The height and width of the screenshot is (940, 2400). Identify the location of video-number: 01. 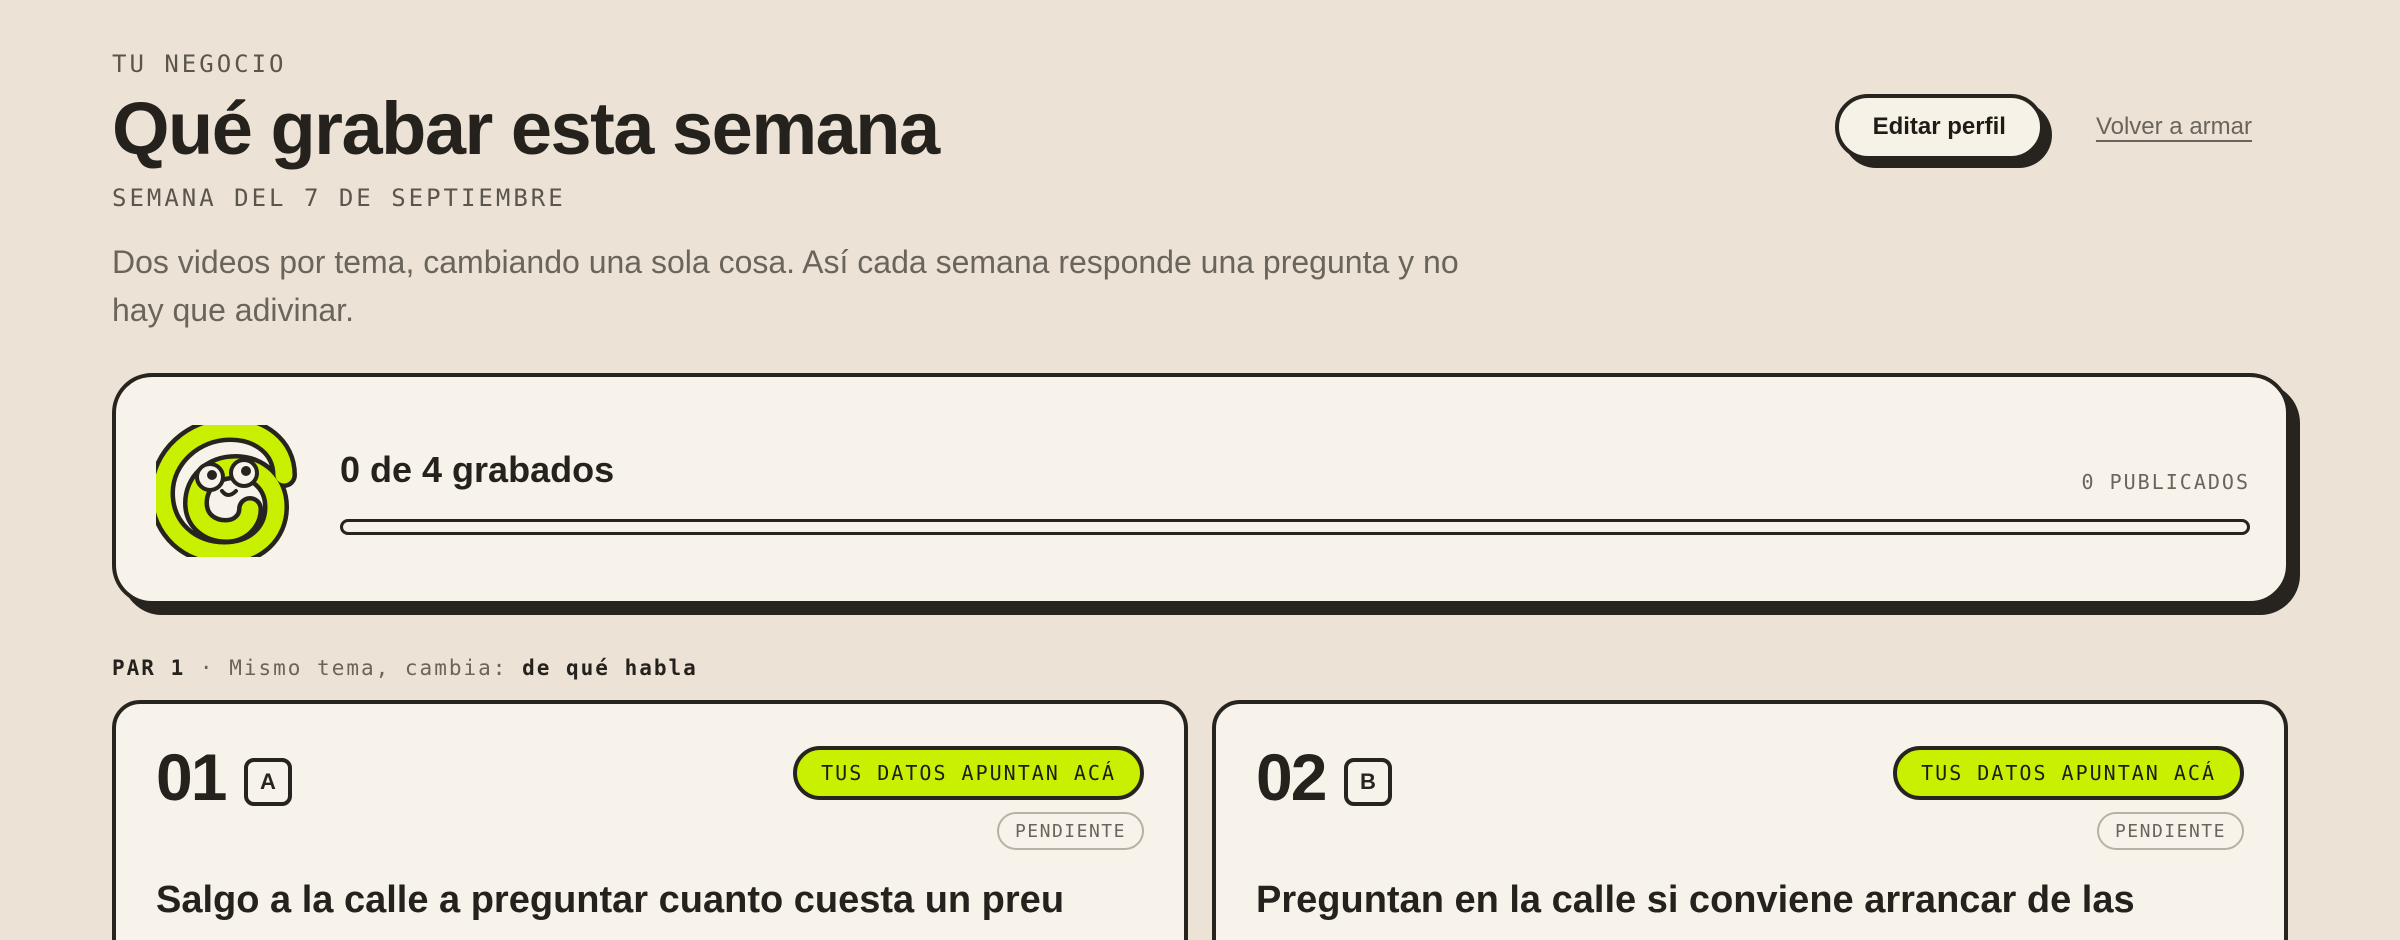
(191, 777).